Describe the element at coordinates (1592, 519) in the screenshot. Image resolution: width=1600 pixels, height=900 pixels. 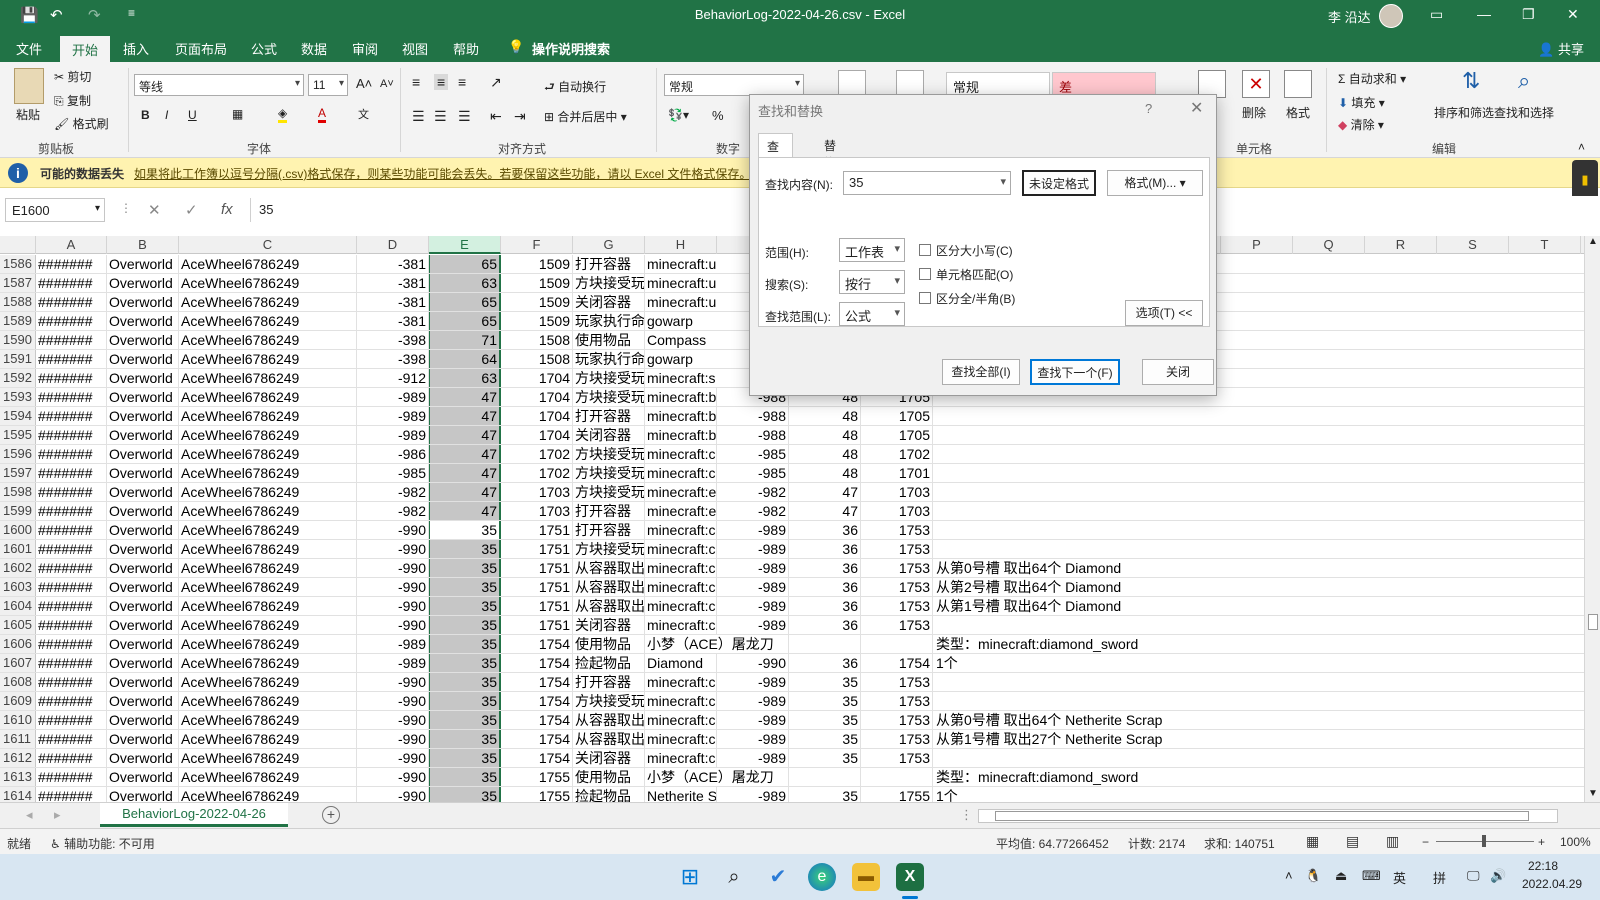
I see `vertical-scrollbar: ▲ ▼` at that location.